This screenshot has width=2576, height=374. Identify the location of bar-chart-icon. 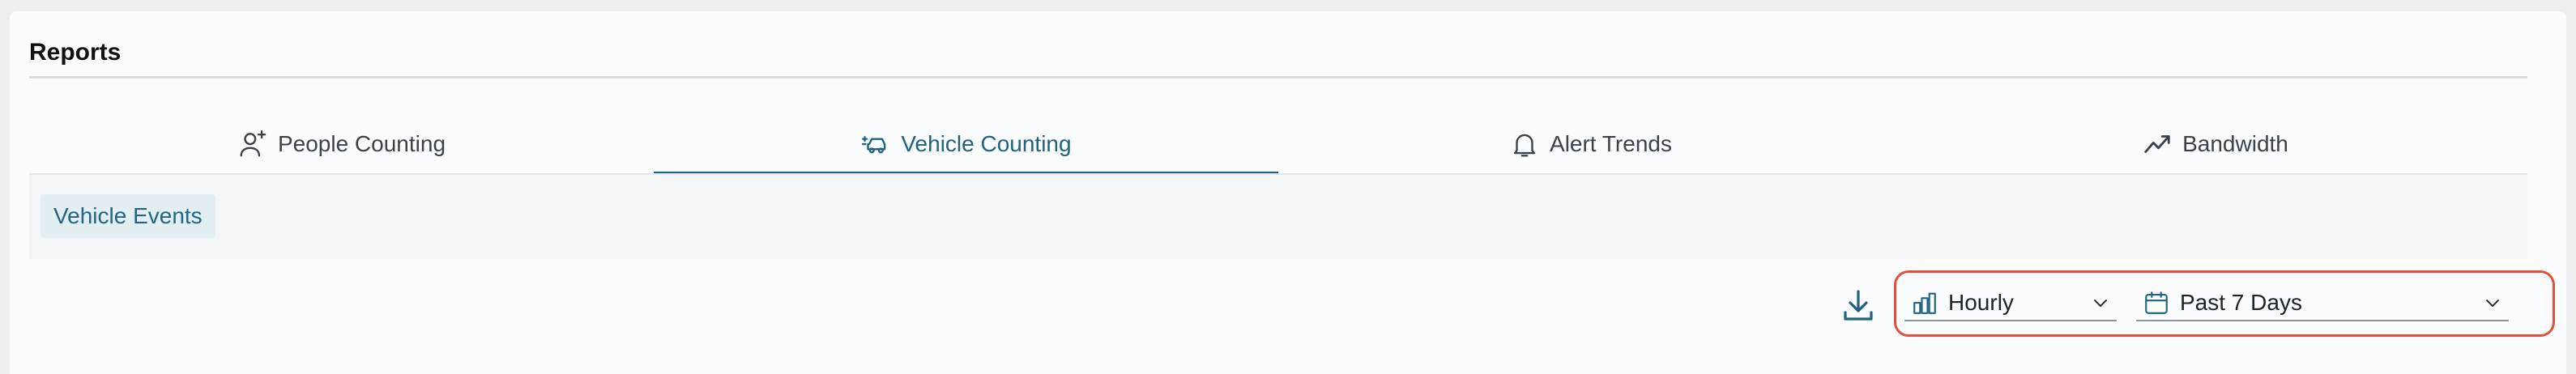
(1925, 303).